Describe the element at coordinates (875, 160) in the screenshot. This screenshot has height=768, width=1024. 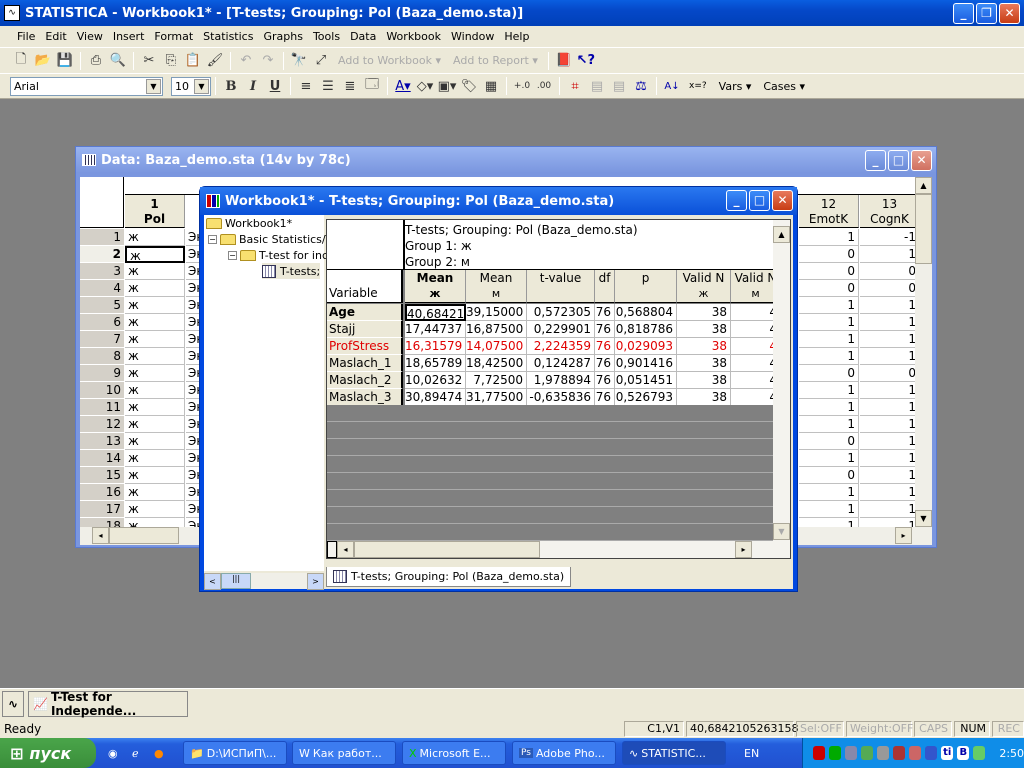
I see `data-minimize-button: _` at that location.